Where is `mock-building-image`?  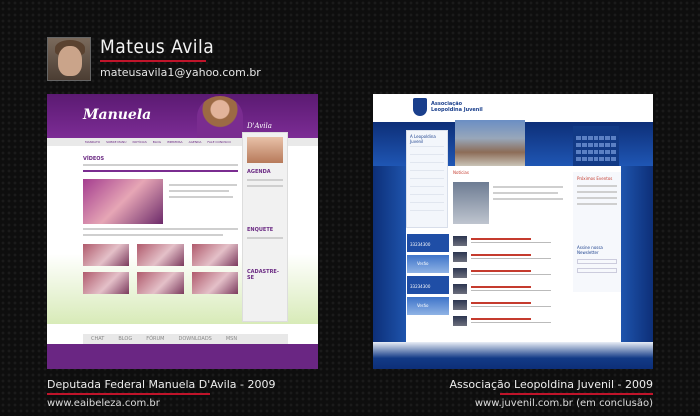
mock-building-image is located at coordinates (490, 143).